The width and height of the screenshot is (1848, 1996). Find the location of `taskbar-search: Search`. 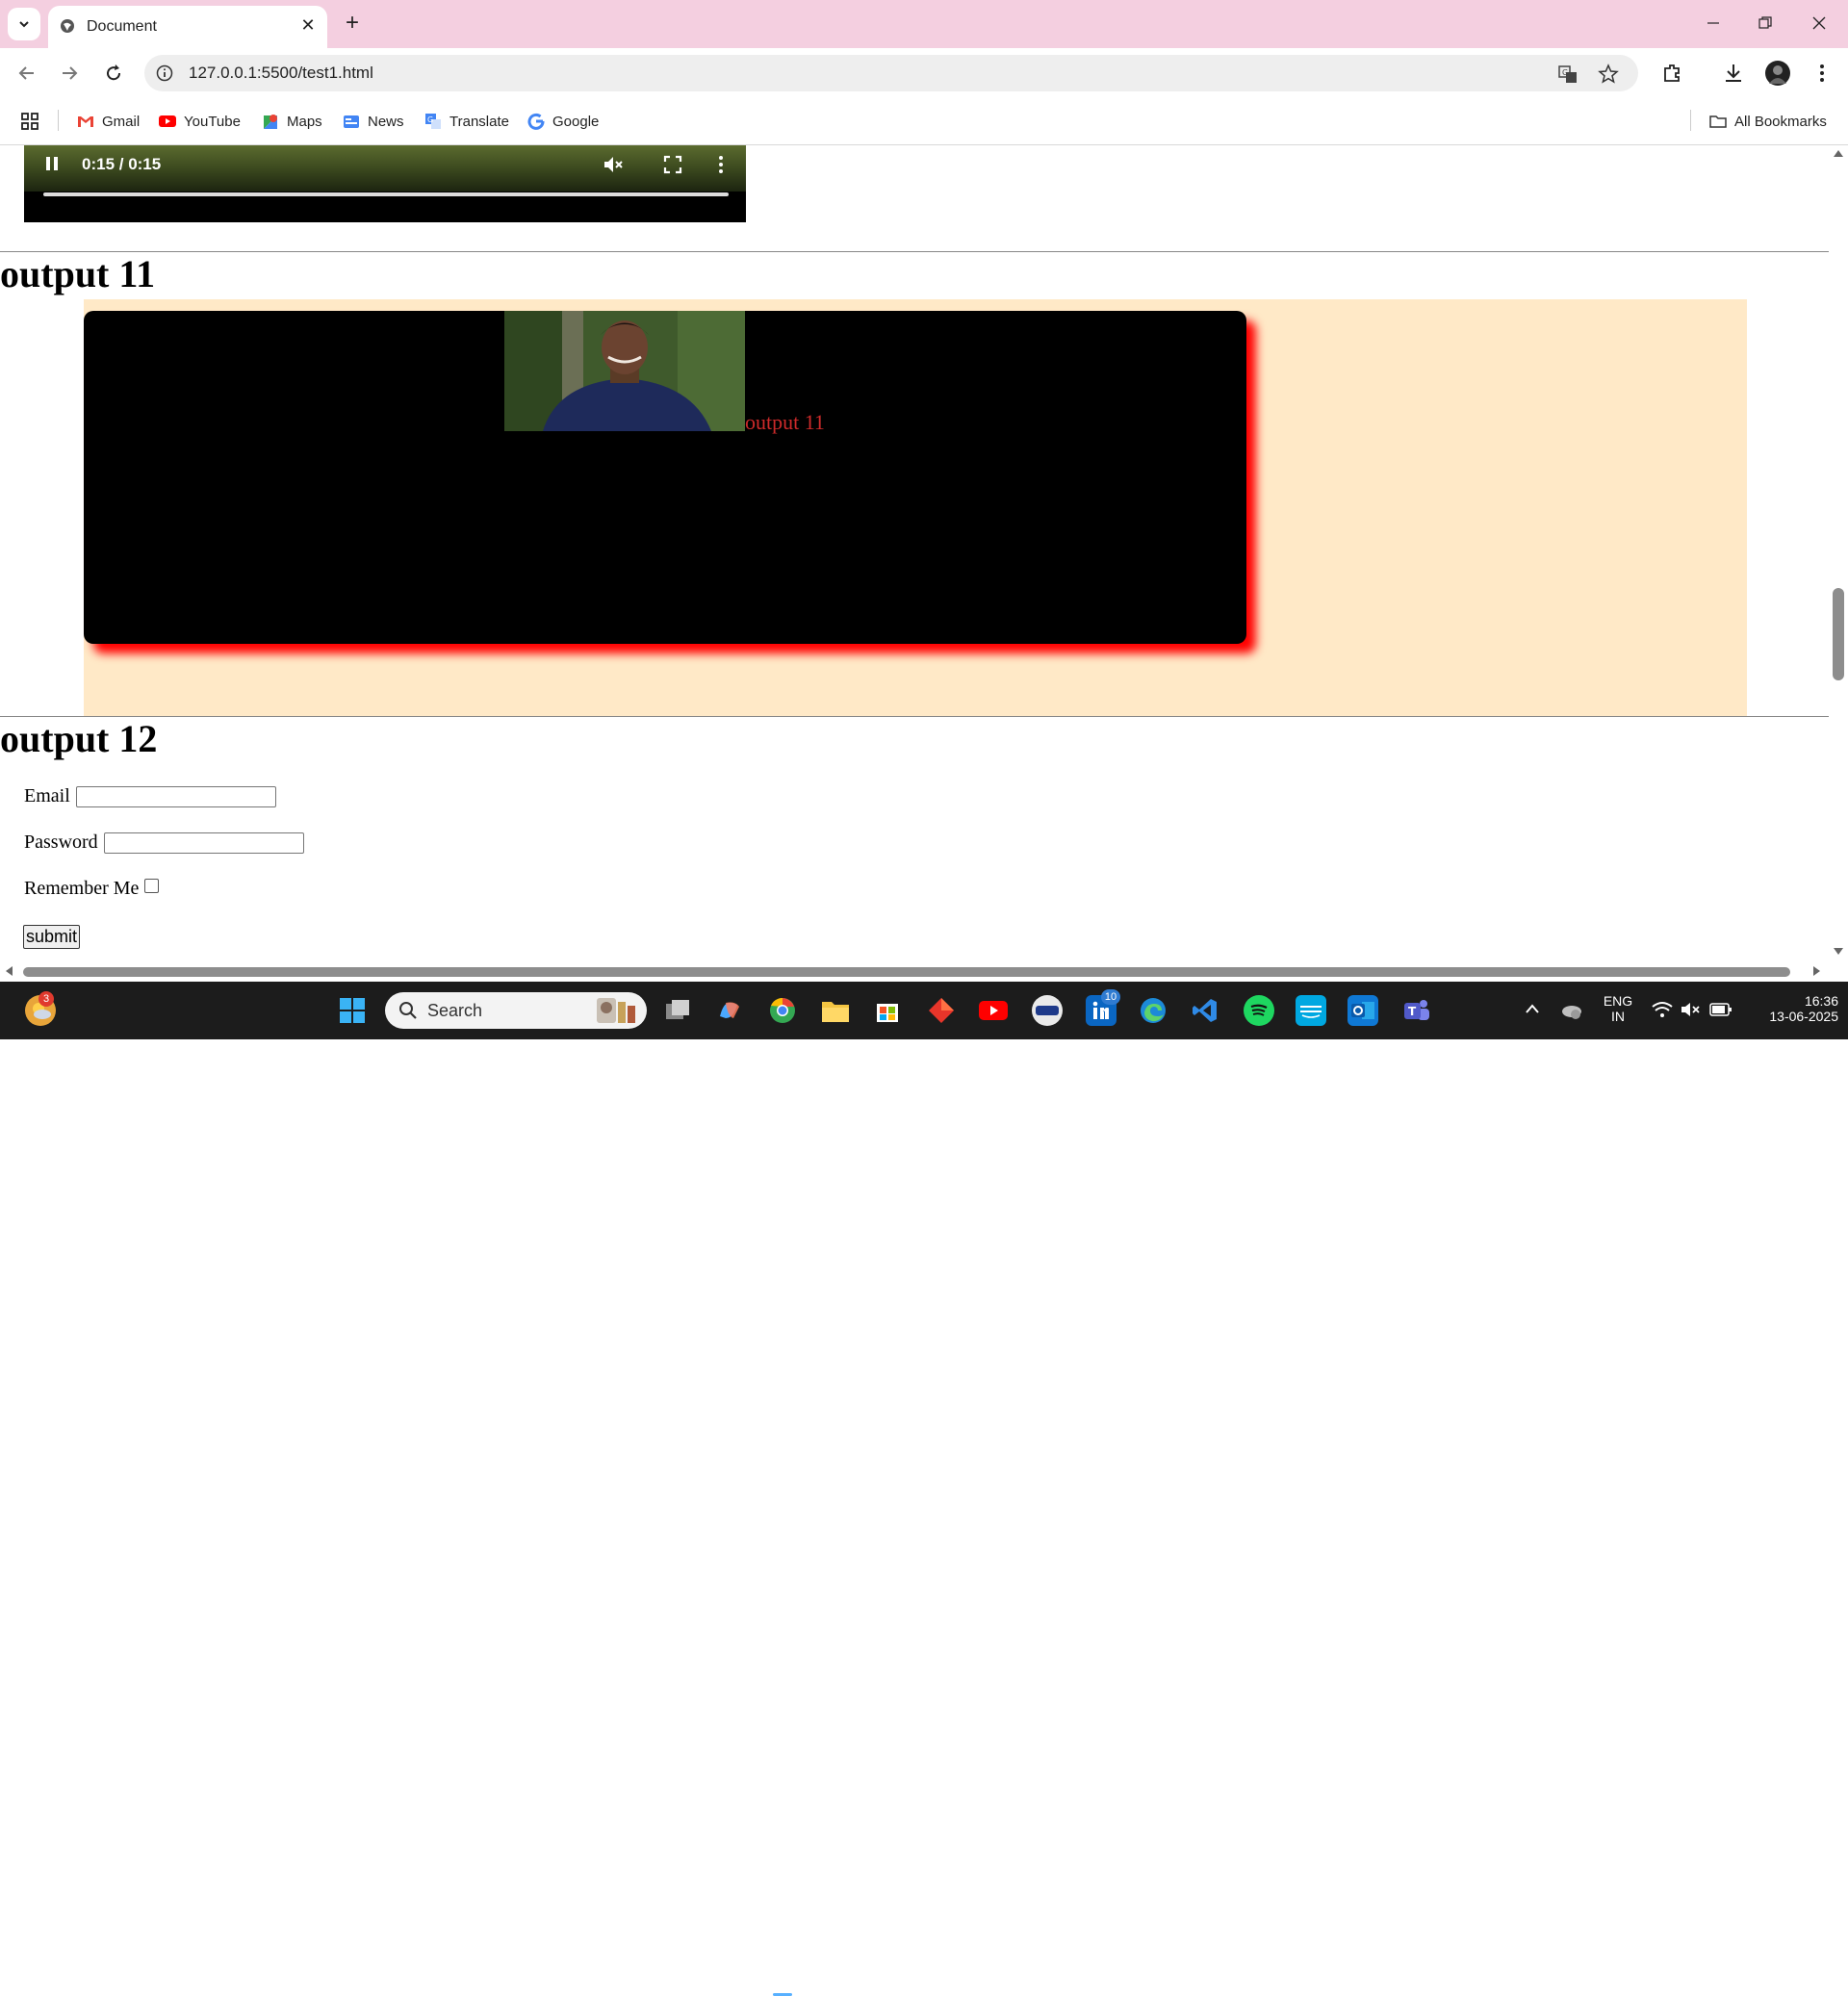

taskbar-search: Search is located at coordinates (516, 1010).